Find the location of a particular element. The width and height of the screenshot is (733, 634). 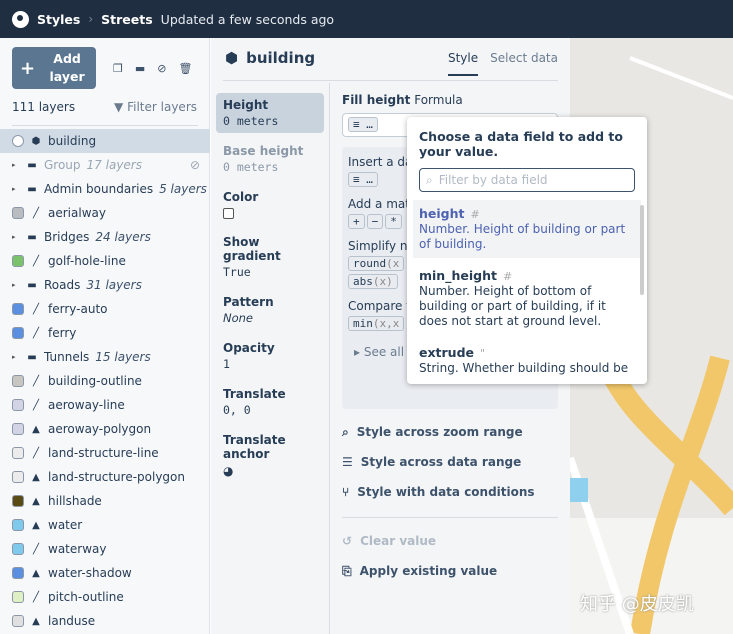

layer-name: Group is located at coordinates (62, 165).